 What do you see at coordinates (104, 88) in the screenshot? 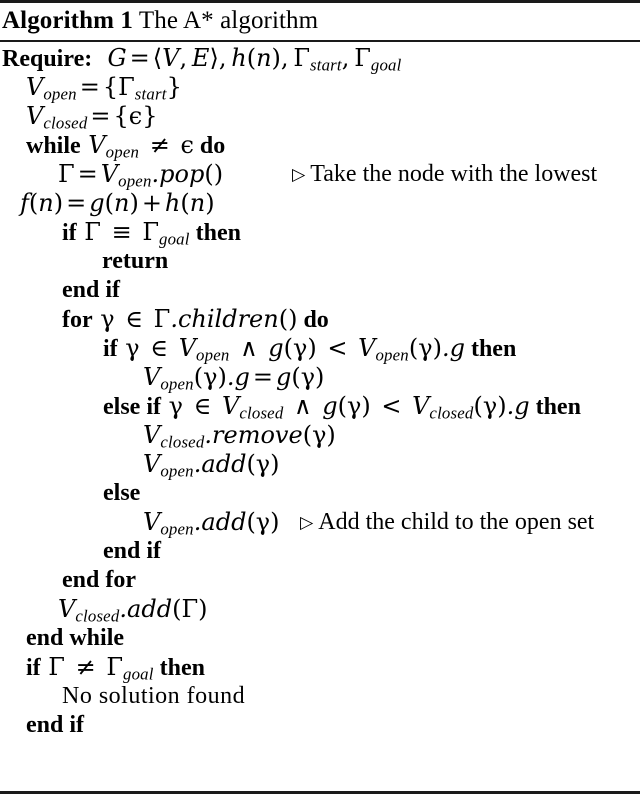
I see `line-init-open: Vopen = {Γstart}` at bounding box center [104, 88].